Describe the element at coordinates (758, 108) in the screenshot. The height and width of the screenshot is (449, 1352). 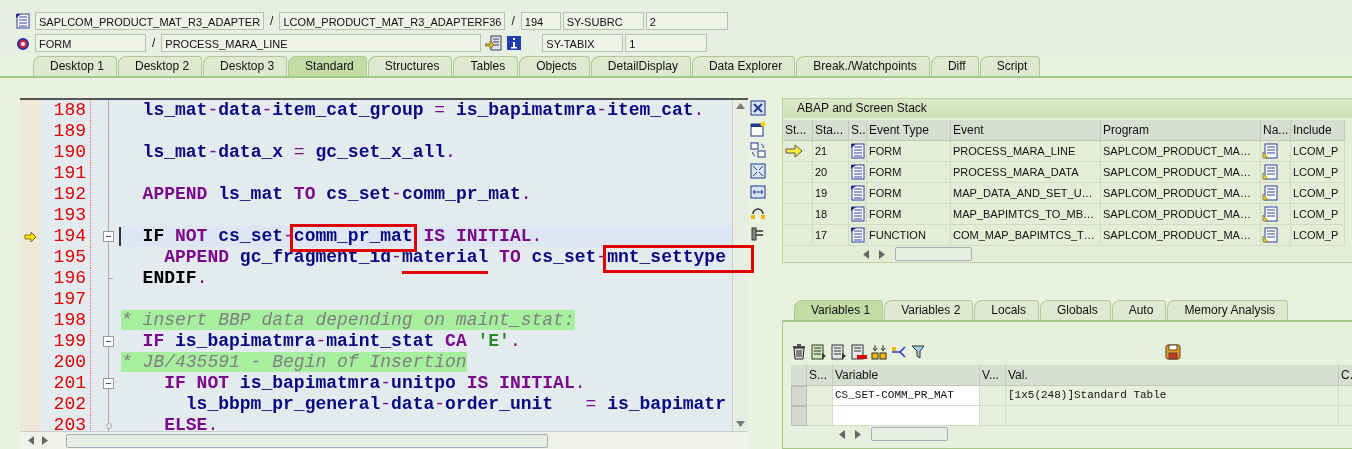
I see `close-icon` at that location.